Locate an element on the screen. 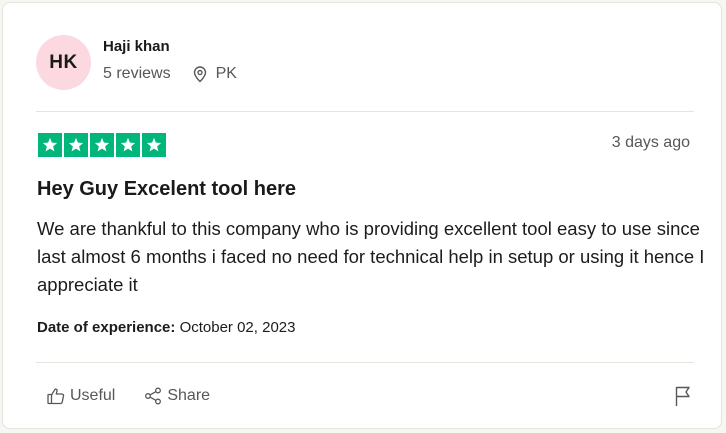 The height and width of the screenshot is (433, 726). report-flag-button is located at coordinates (683, 396).